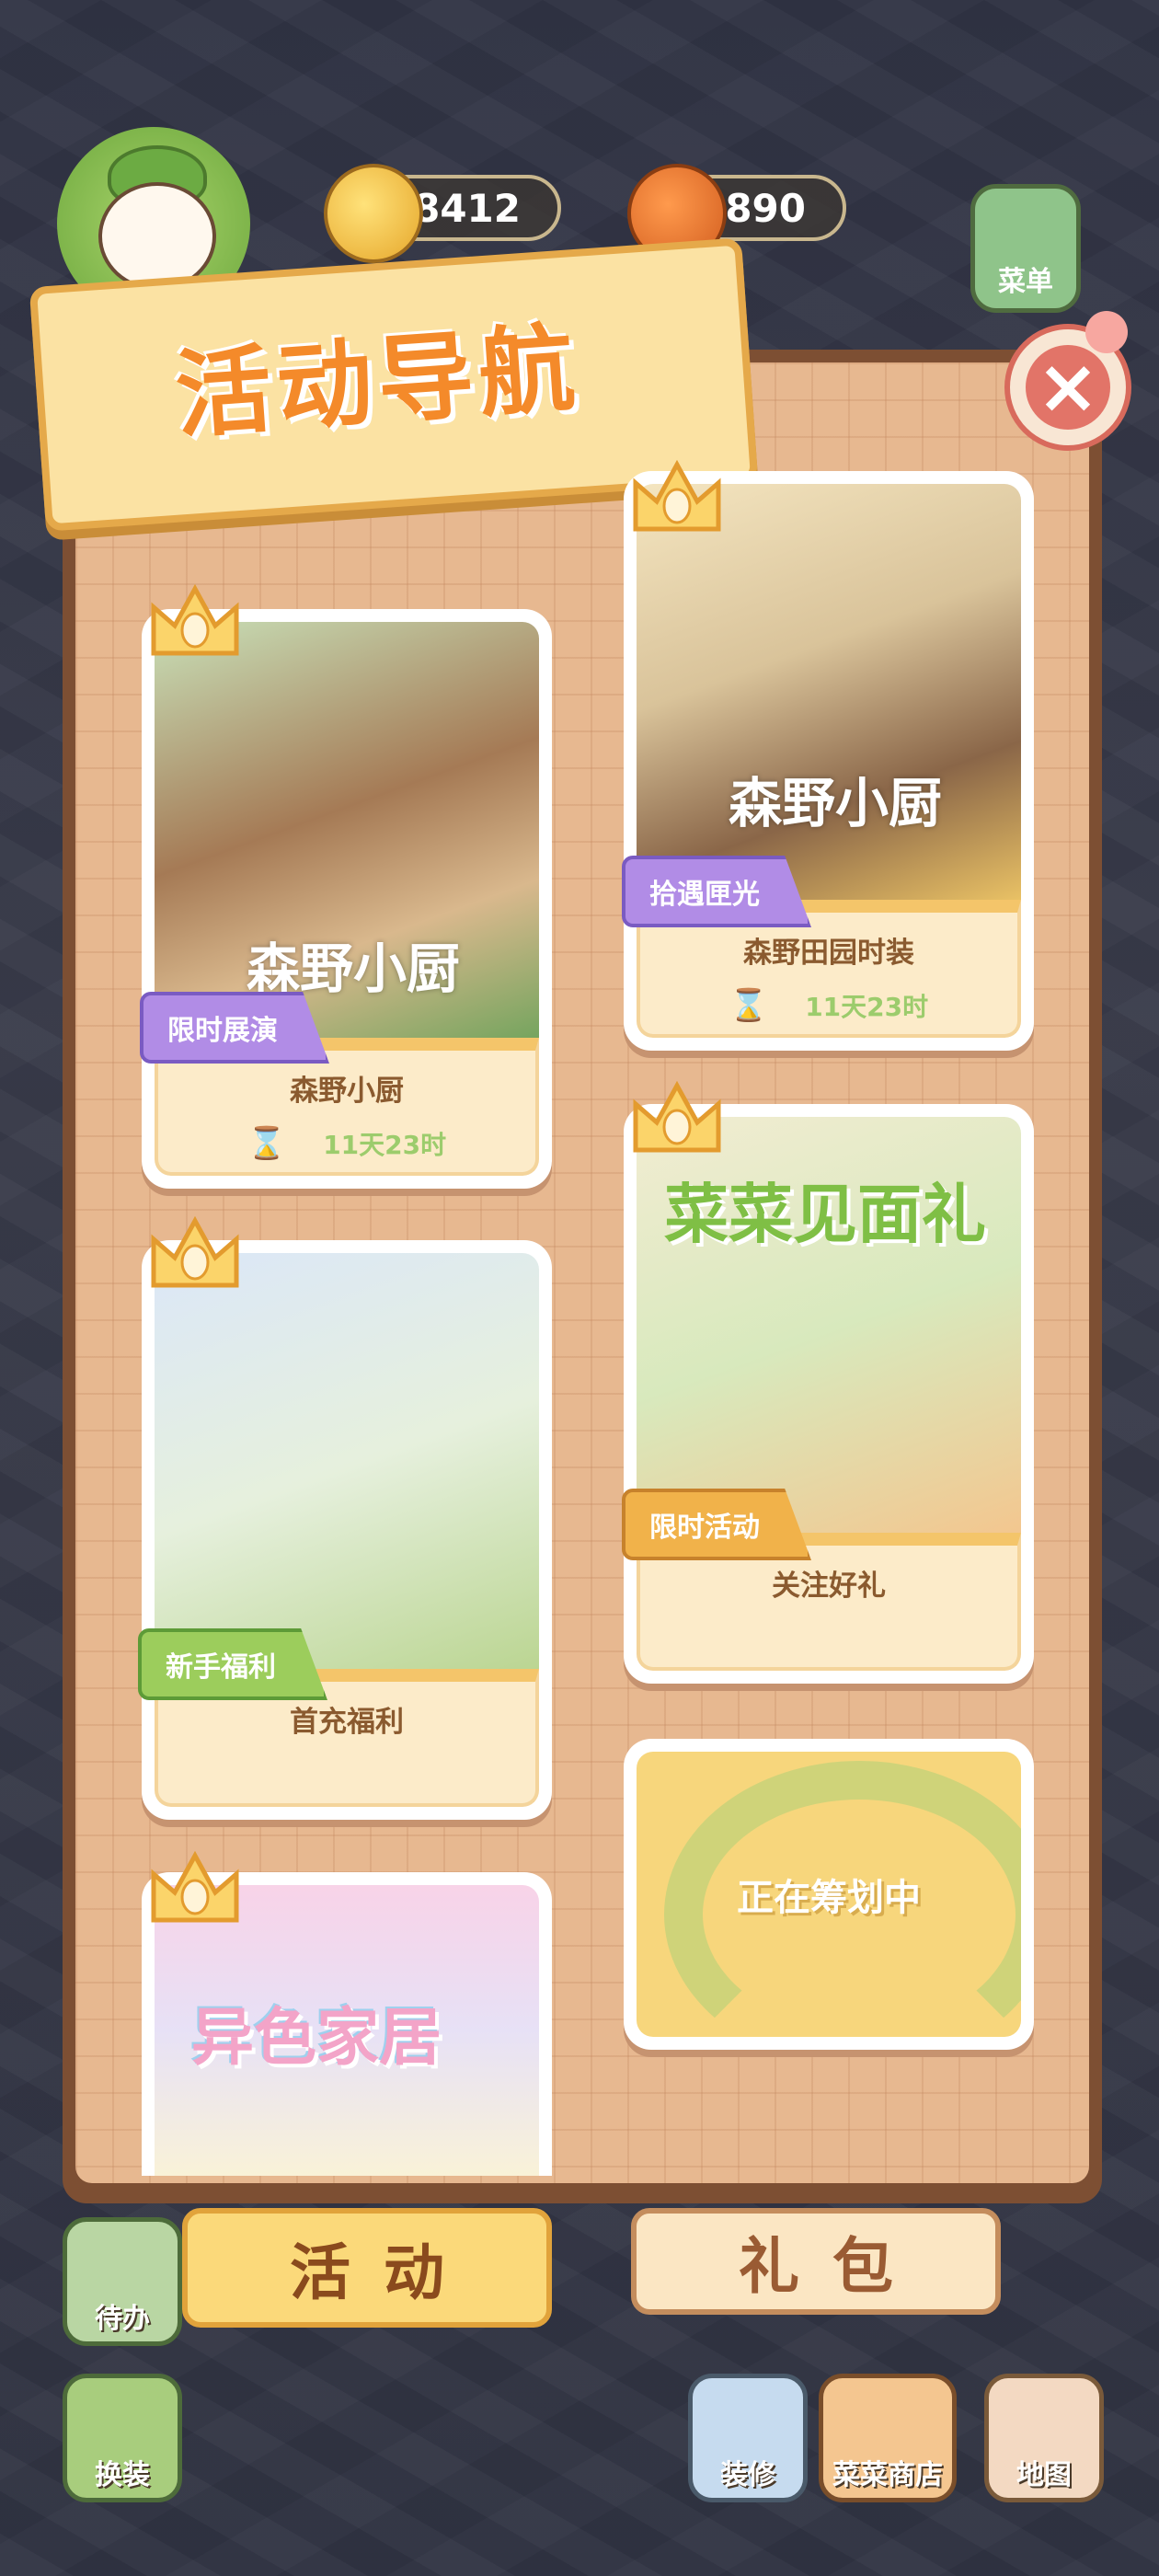  Describe the element at coordinates (1044, 2438) in the screenshot. I see `map-button: 地图` at that location.